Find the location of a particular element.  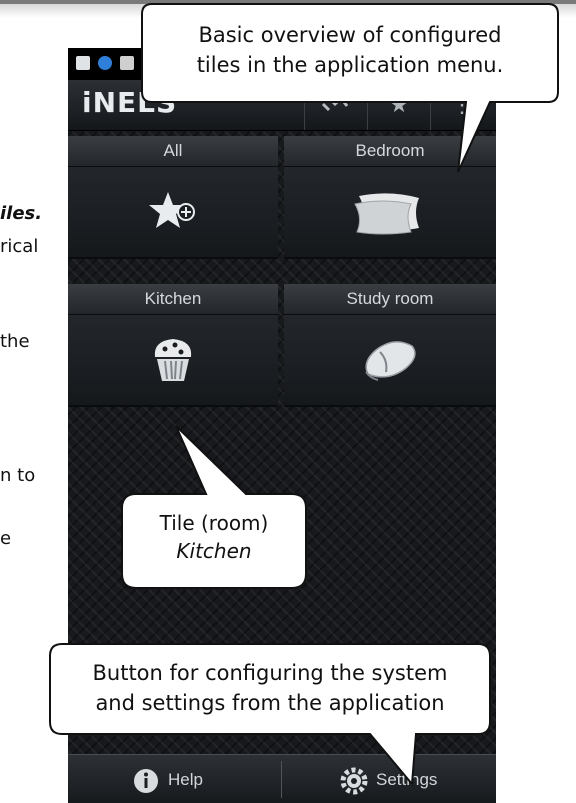

app-bar: iNELS ★ ⋮ is located at coordinates (282, 105).